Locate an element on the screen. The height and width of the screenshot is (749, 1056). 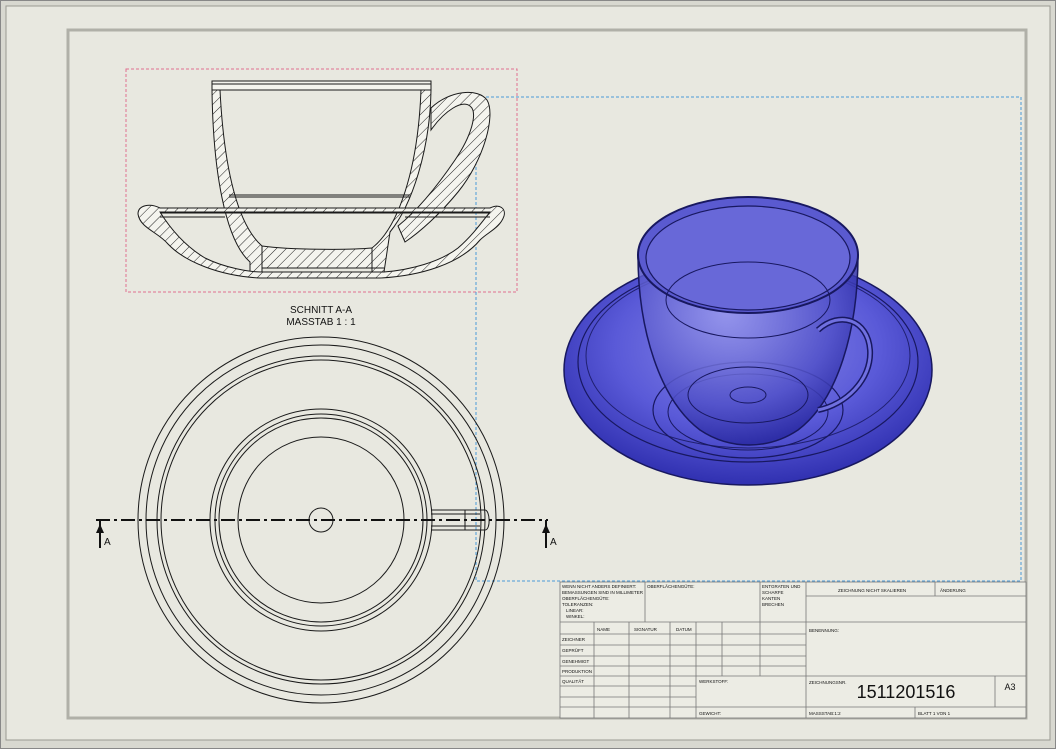
sheet-size: A3 is located at coordinates (1009, 687).